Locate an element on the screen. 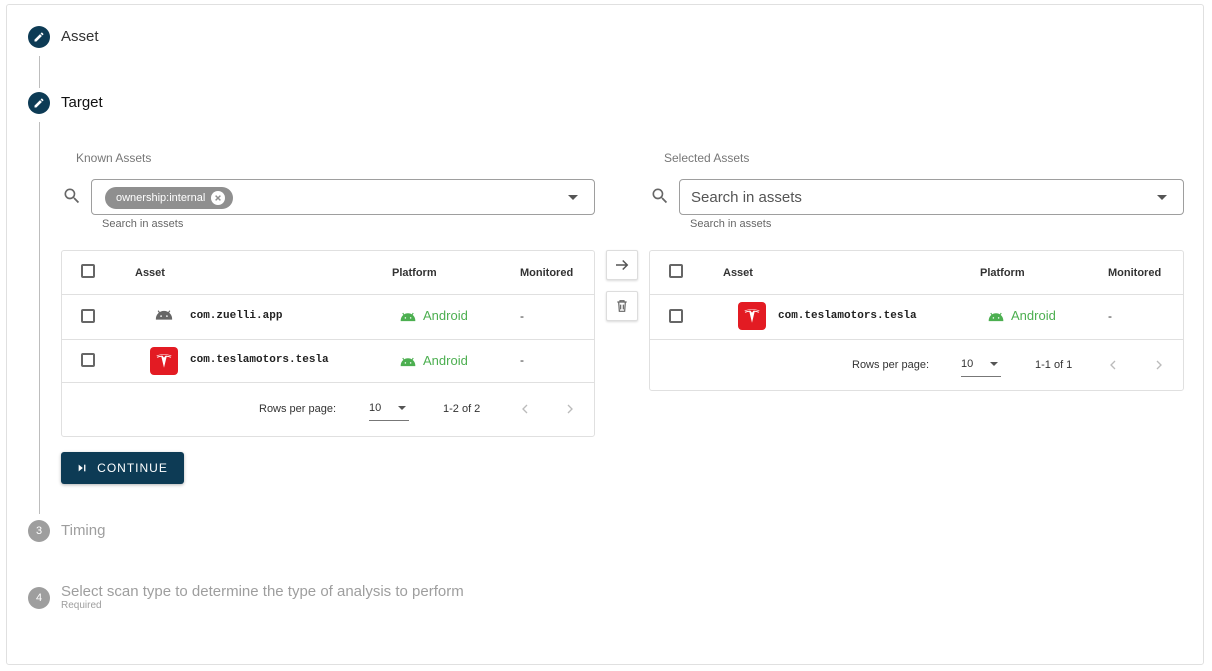 This screenshot has width=1212, height=671. trash-icon is located at coordinates (622, 306).